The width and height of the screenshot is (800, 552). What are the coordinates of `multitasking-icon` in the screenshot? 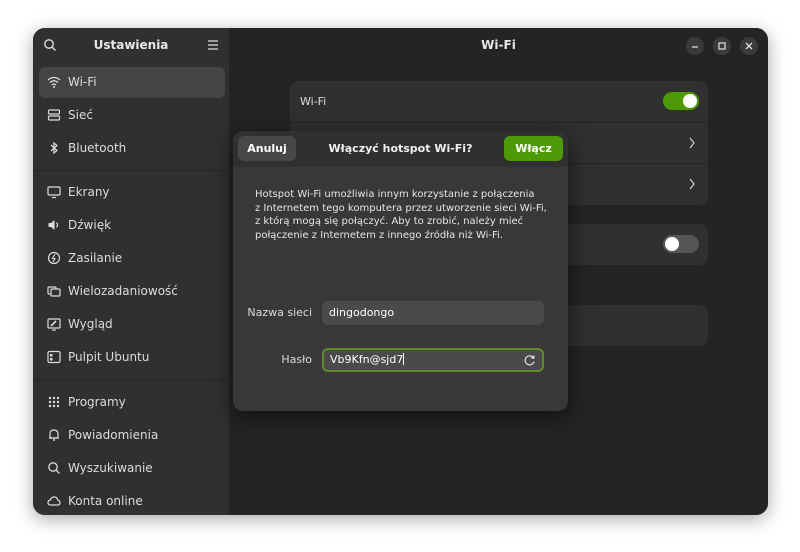 It's located at (54, 291).